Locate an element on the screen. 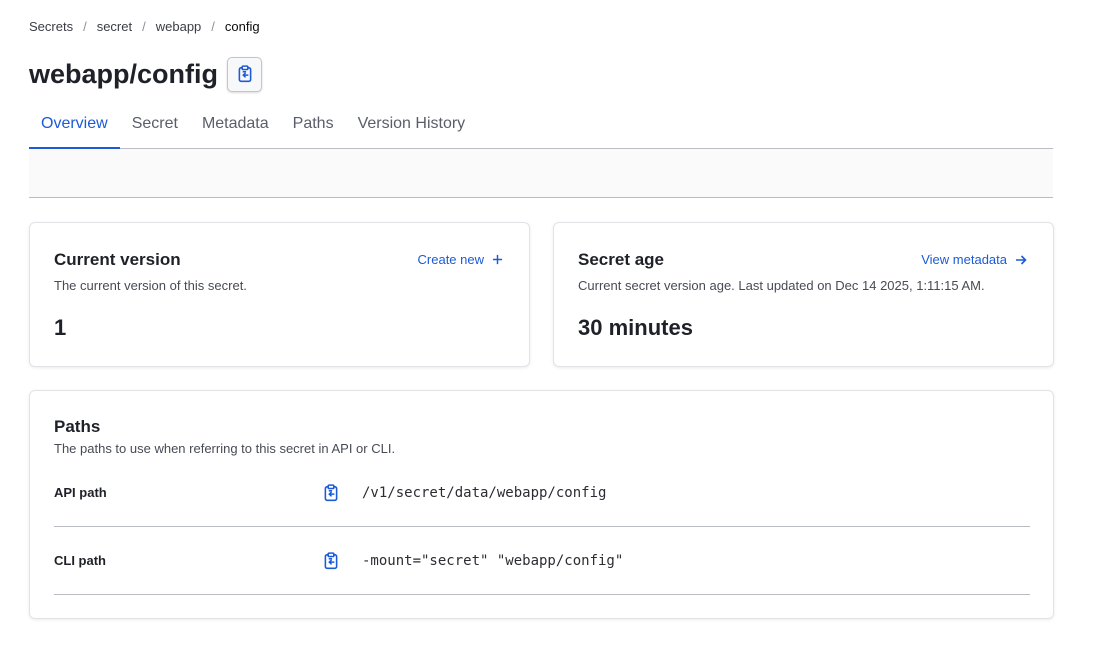  view-metadata-label: View metadata is located at coordinates (964, 259).